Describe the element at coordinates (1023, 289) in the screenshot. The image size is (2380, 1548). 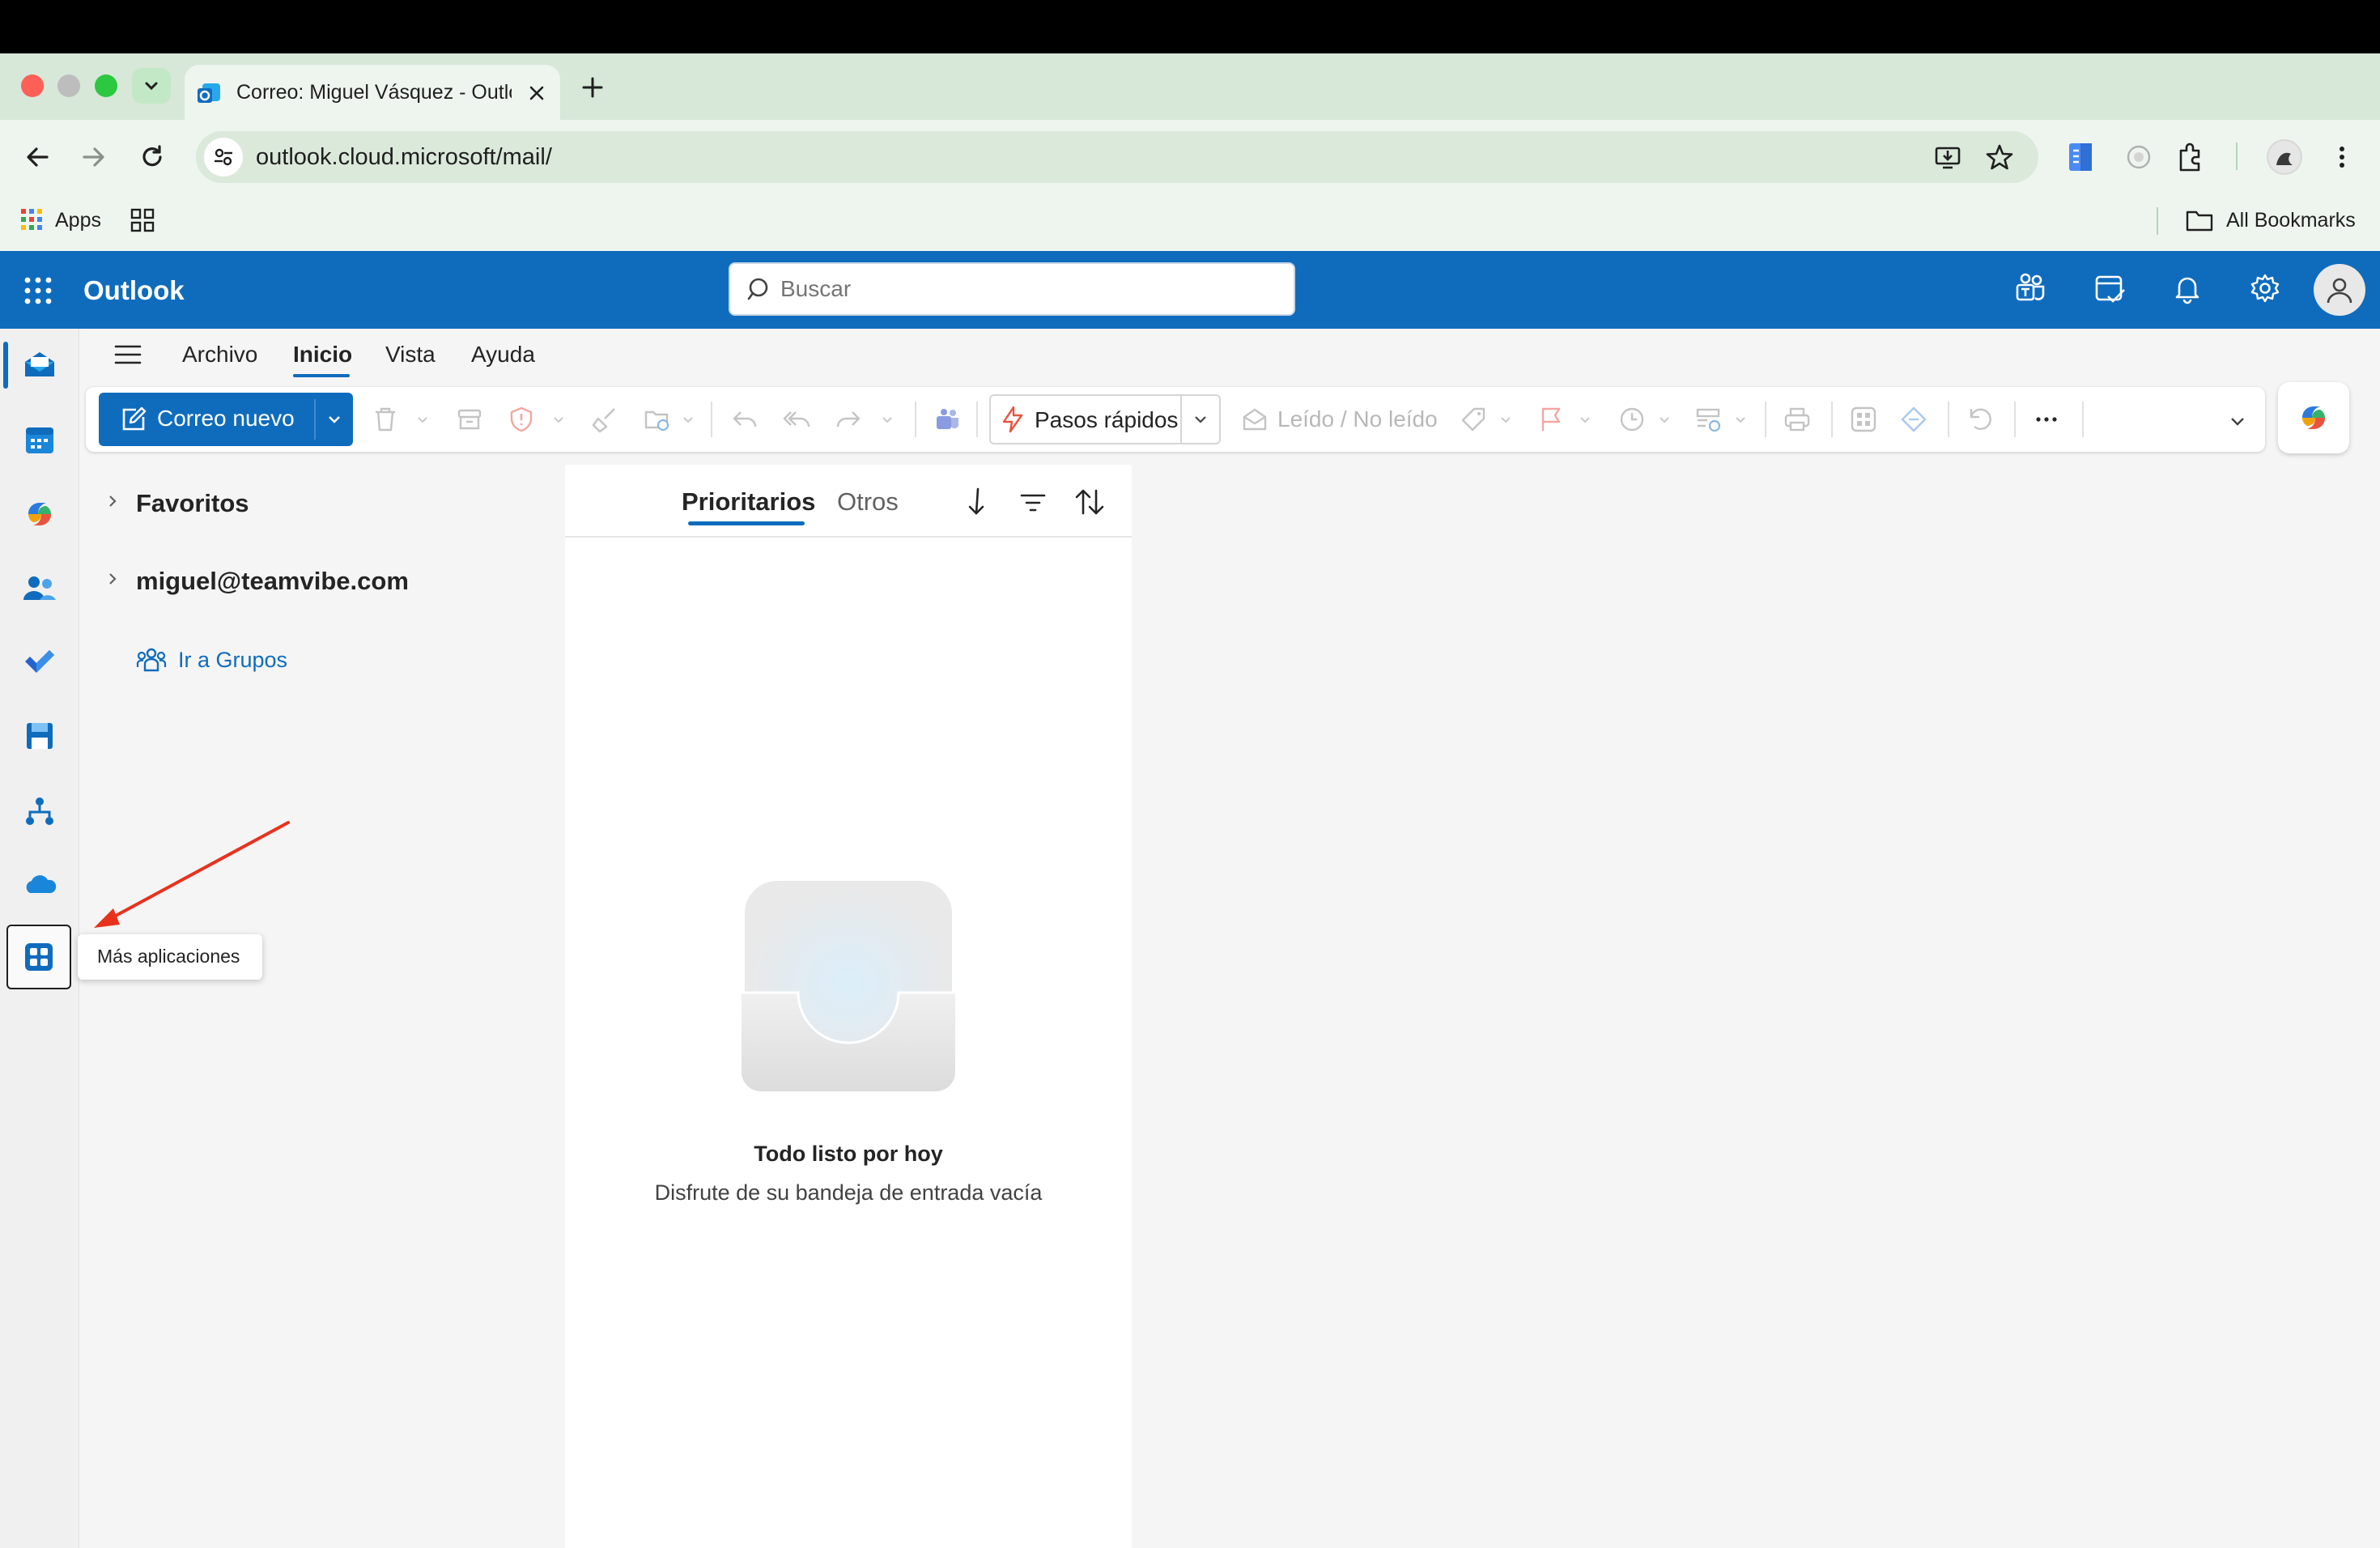
I see `search-input` at that location.